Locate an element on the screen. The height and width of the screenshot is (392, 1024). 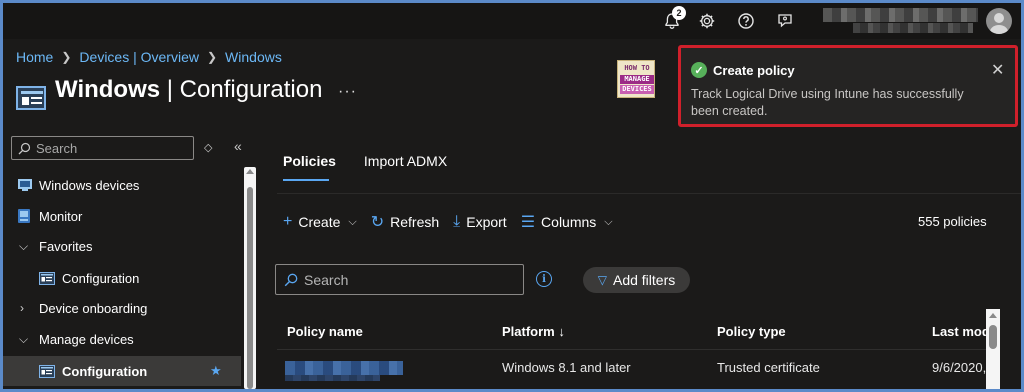
sidebar-item-favorites-configuration: Configuration is located at coordinates (122, 278).